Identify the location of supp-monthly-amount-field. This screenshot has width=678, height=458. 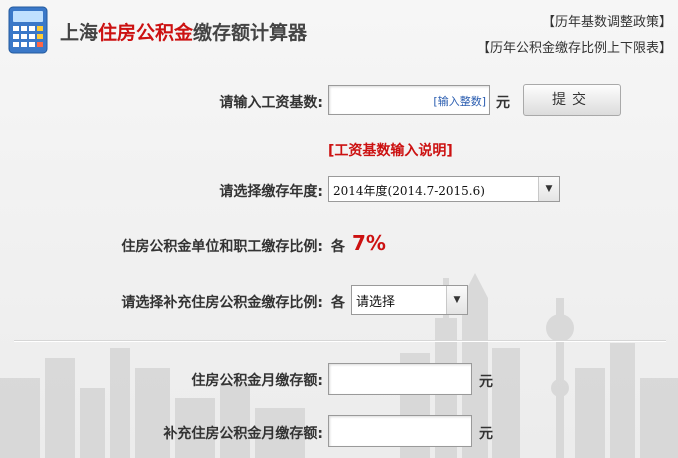
(400, 431).